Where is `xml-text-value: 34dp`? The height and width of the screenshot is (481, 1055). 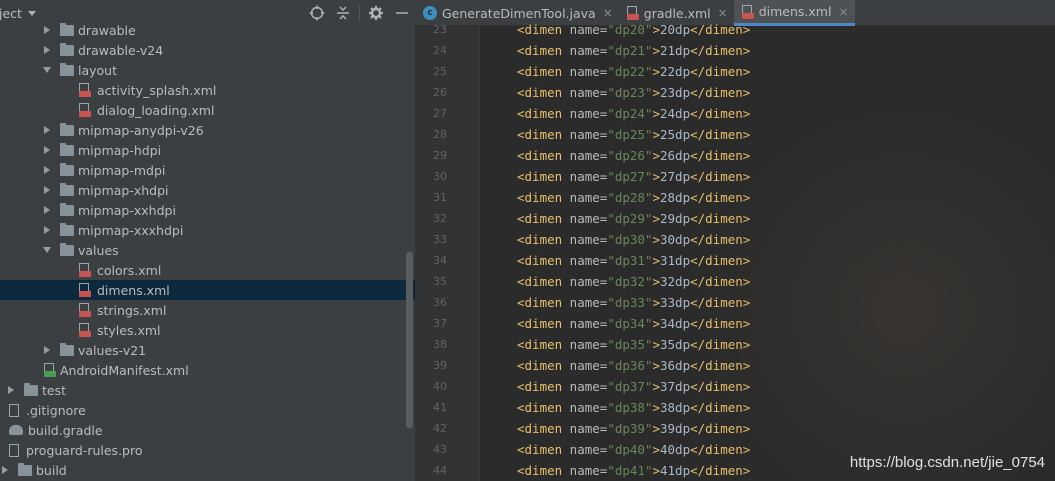 xml-text-value: 34dp is located at coordinates (675, 323).